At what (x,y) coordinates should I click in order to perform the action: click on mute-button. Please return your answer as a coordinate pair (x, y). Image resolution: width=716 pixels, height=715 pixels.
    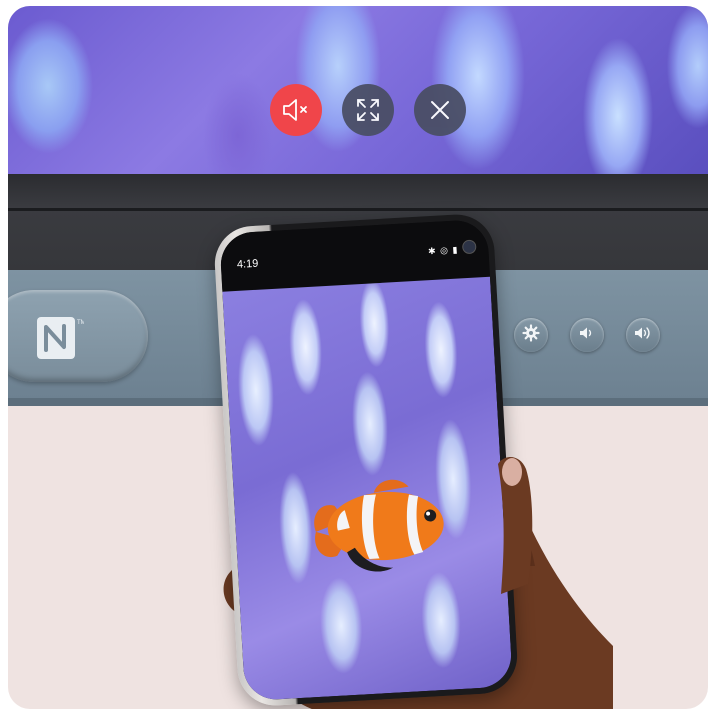
    Looking at the image, I should click on (296, 110).